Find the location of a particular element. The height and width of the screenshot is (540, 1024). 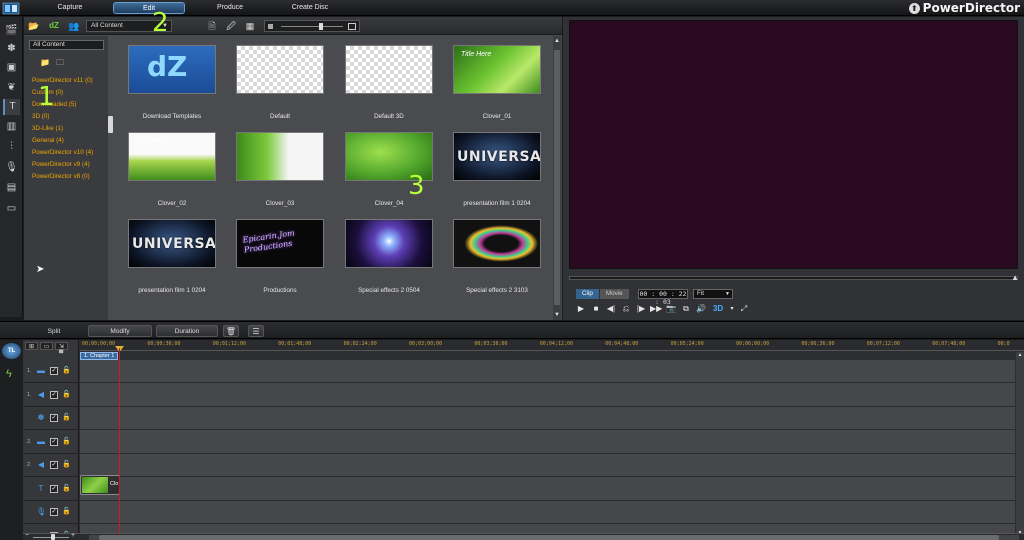

title-room-icon: T is located at coordinates (11, 107).